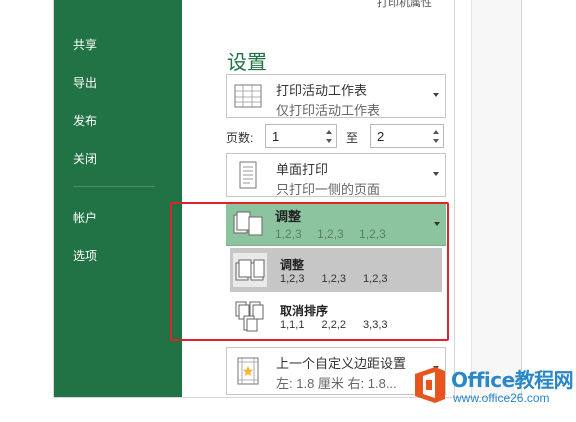 This screenshot has width=576, height=422. I want to click on pages-range: 页数: 1 至 2, so click(336, 136).